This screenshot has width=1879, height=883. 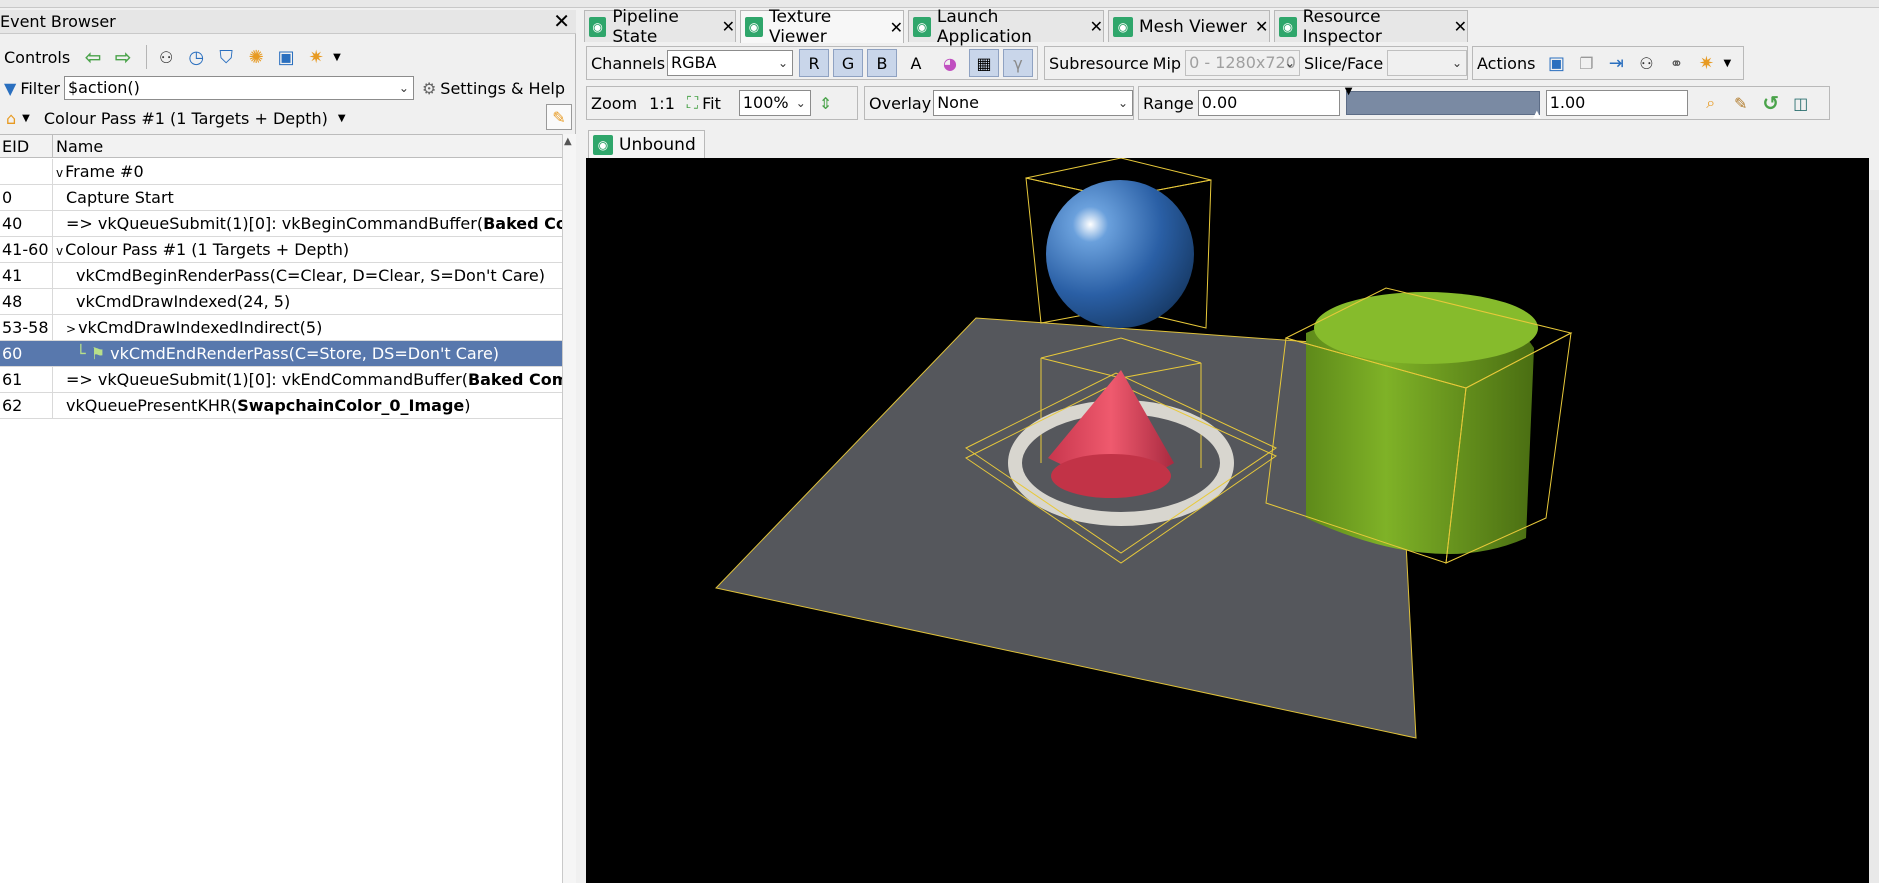 I want to click on home-icon: ⌂, so click(x=11, y=118).